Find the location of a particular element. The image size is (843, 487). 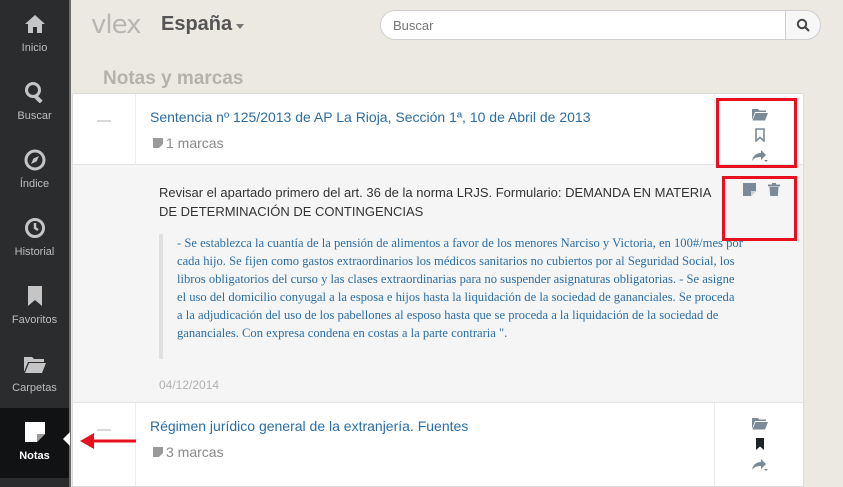

sidebar-item-buscar: Buscar is located at coordinates (34, 102).